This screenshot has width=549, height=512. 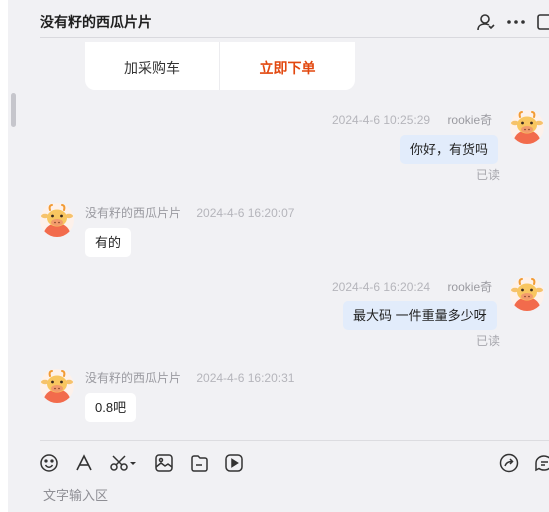 What do you see at coordinates (486, 22) in the screenshot?
I see `user-icon` at bounding box center [486, 22].